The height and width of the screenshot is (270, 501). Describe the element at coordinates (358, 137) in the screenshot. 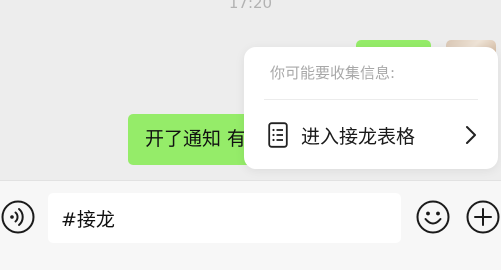

I see `popup-item-label: 进入接龙表格` at that location.